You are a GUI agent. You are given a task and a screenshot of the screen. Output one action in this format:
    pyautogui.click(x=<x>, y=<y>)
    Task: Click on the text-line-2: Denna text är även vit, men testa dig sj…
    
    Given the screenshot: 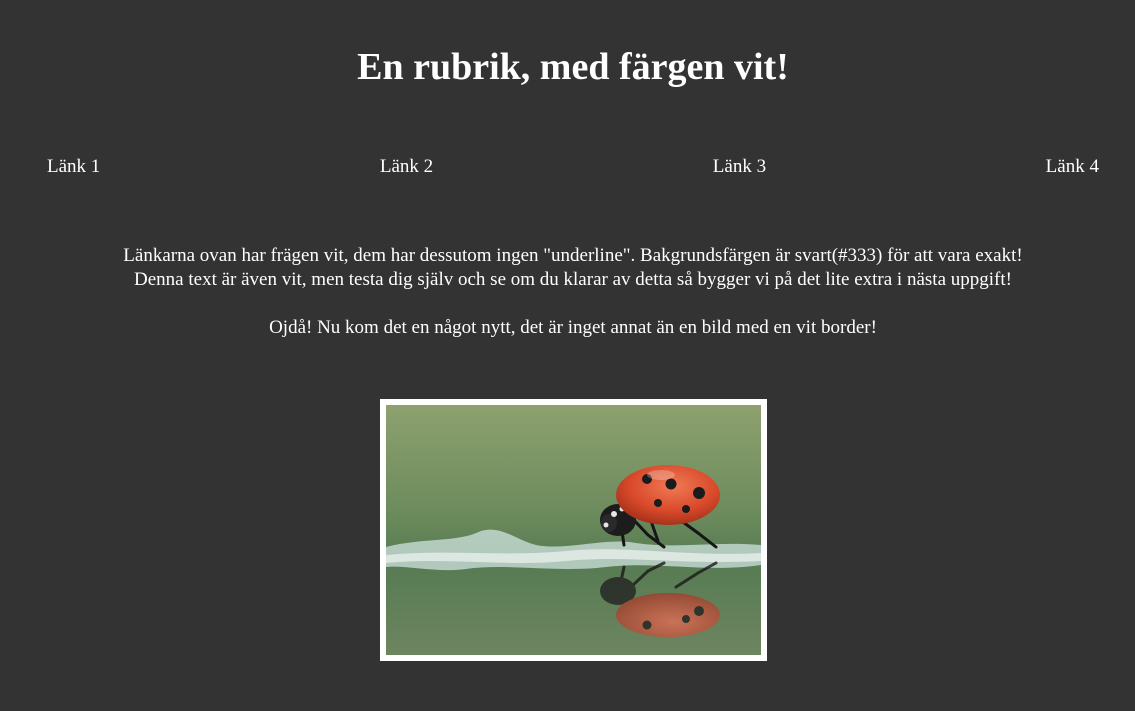 What is the action you would take?
    pyautogui.click(x=573, y=279)
    